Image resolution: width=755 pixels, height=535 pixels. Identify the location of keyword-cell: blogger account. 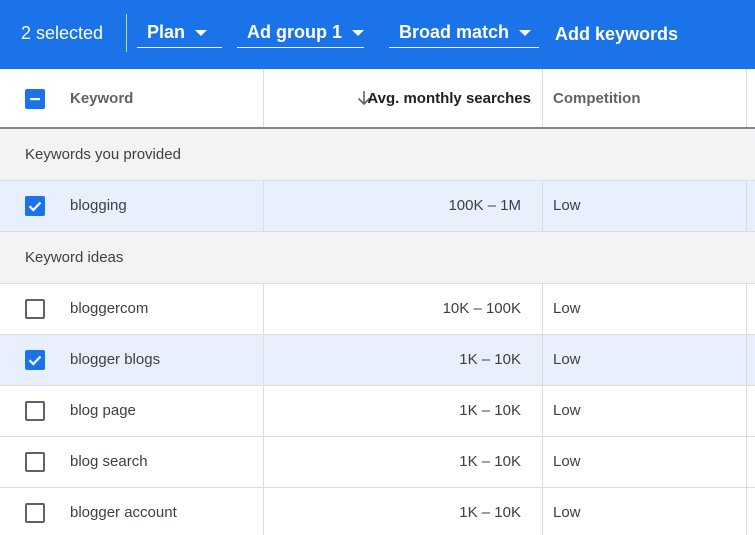
(132, 511).